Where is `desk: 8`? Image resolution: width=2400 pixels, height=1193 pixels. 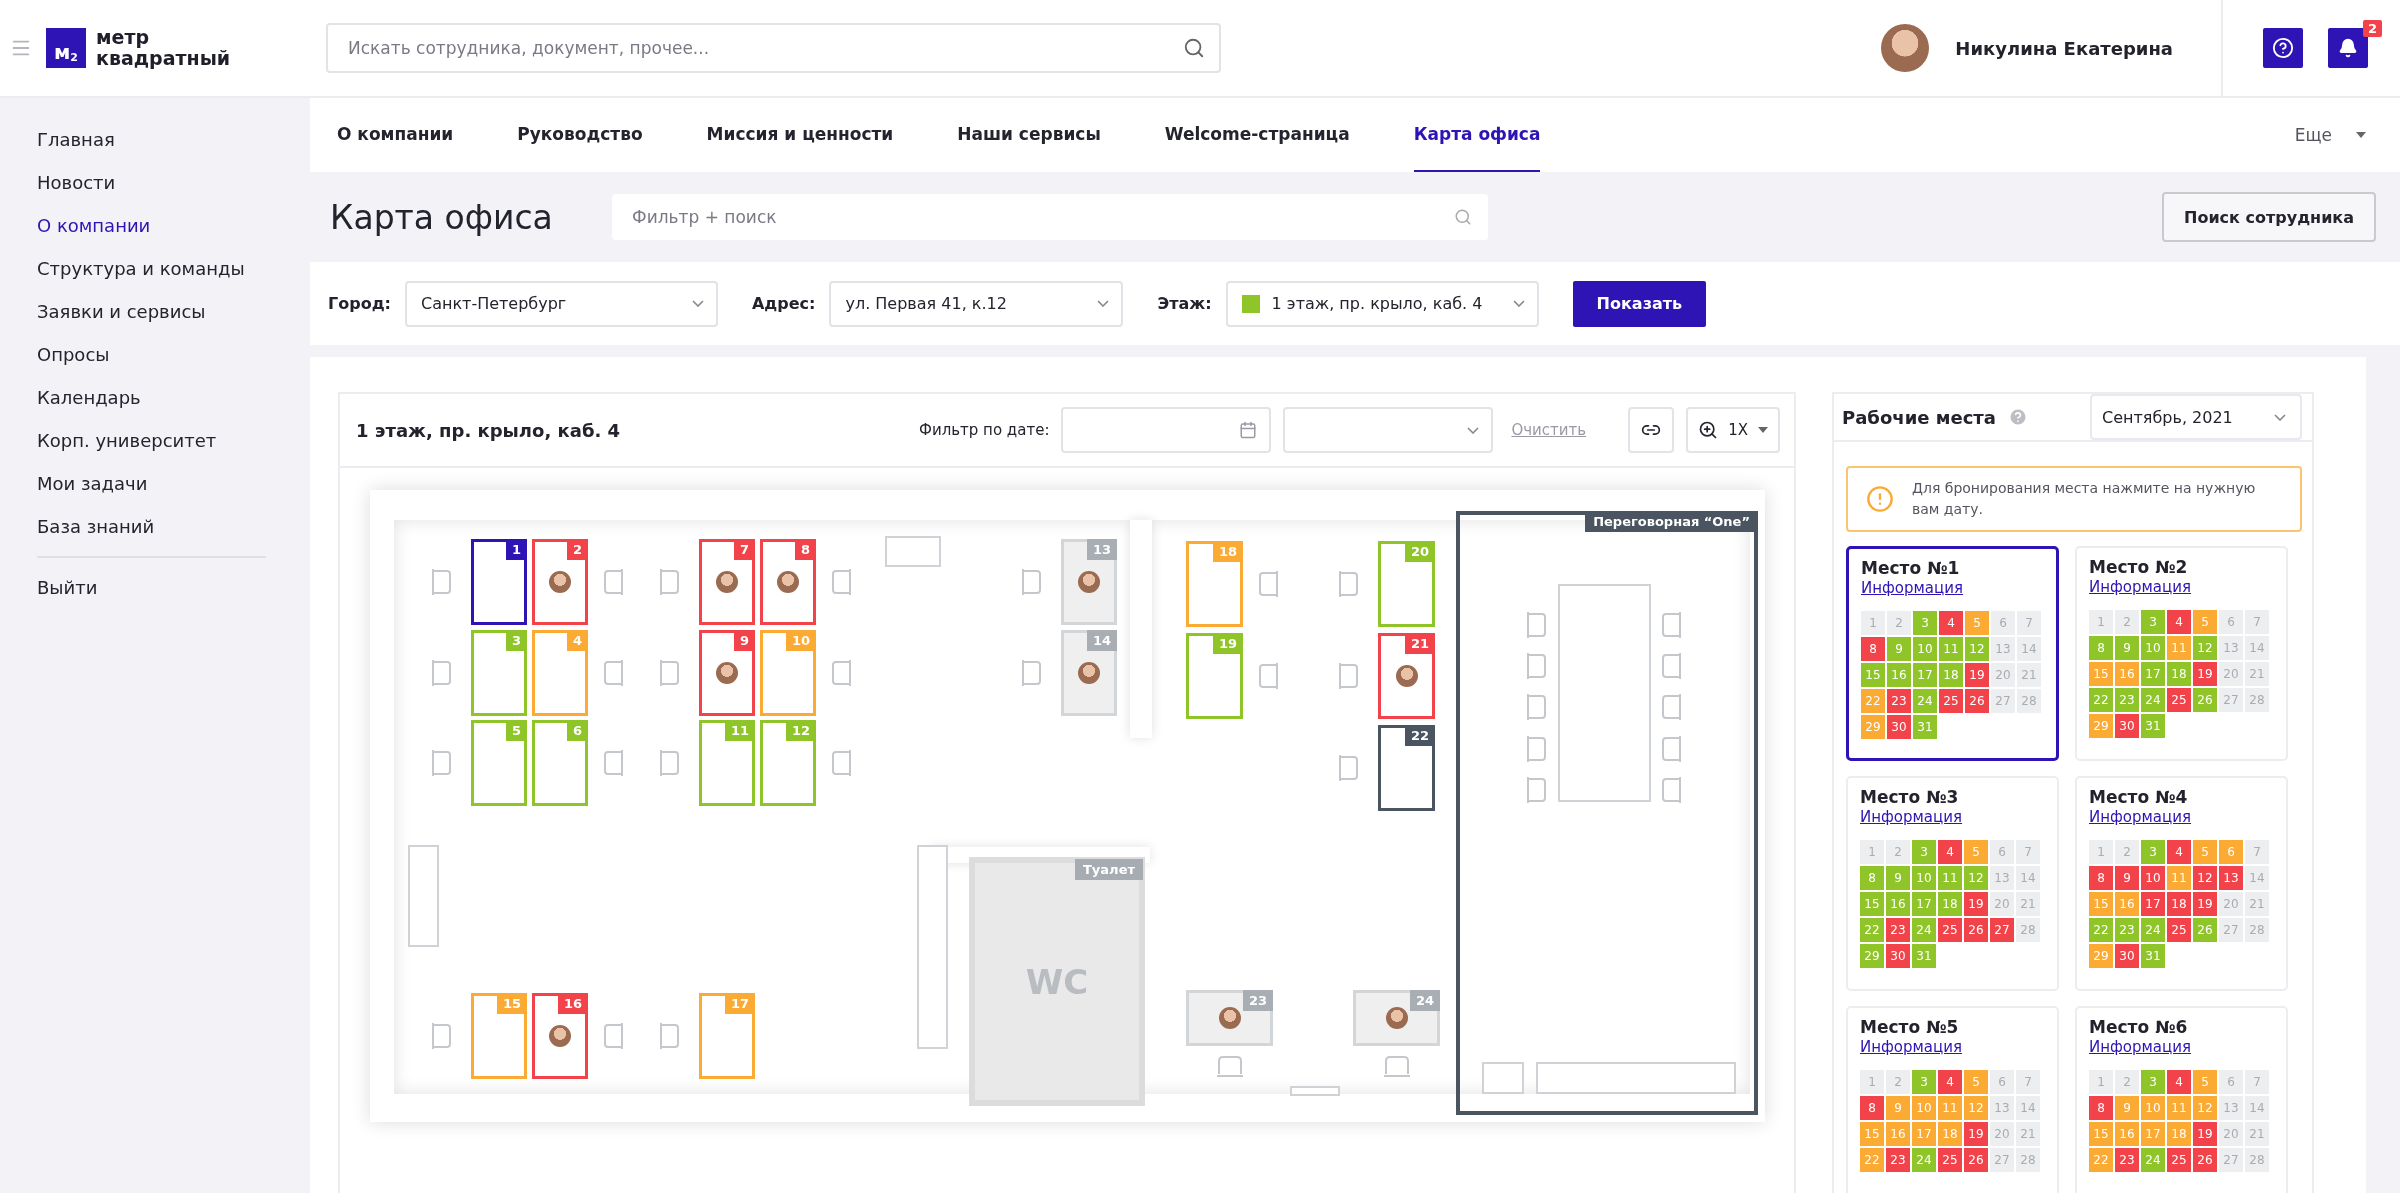
desk: 8 is located at coordinates (788, 582).